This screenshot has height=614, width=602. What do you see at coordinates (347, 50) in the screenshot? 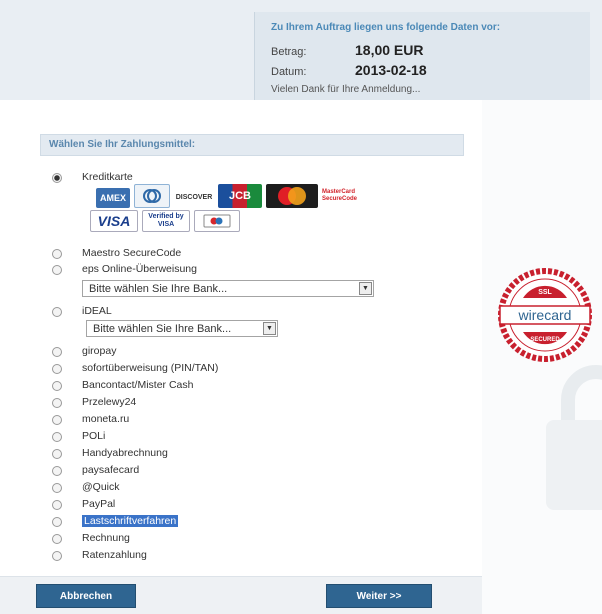
I see `amount-row: Betrag: 18,00 EUR` at bounding box center [347, 50].